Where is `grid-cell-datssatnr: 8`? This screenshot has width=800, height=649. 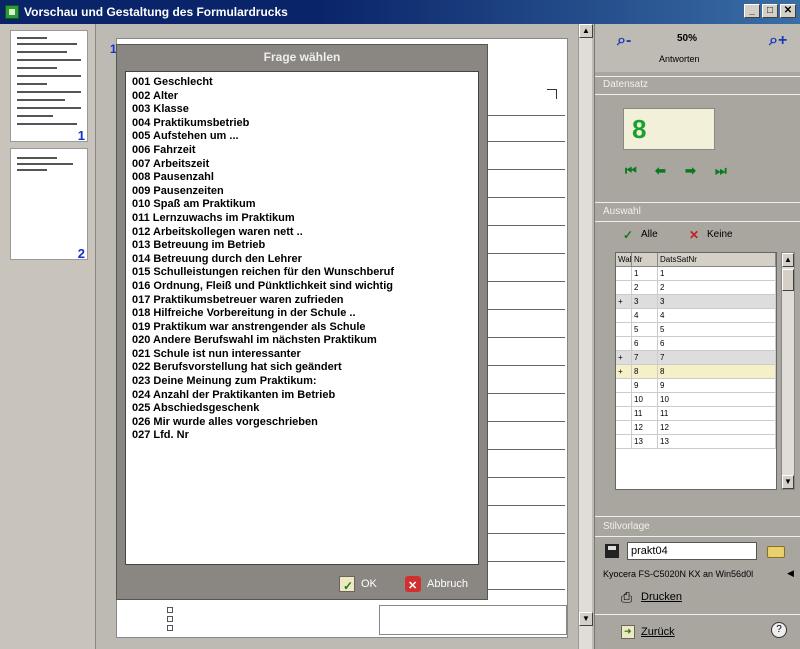
grid-cell-datssatnr: 8 is located at coordinates (717, 371).